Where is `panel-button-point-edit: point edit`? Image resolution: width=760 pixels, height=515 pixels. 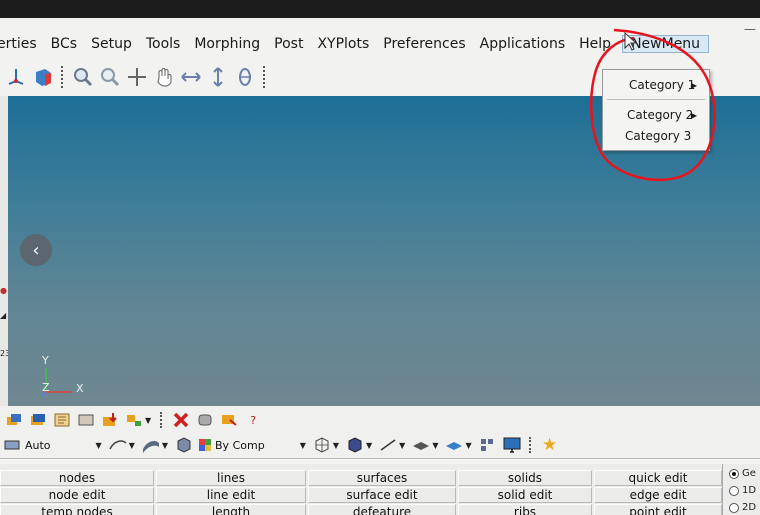 panel-button-point-edit: point edit is located at coordinates (658, 509).